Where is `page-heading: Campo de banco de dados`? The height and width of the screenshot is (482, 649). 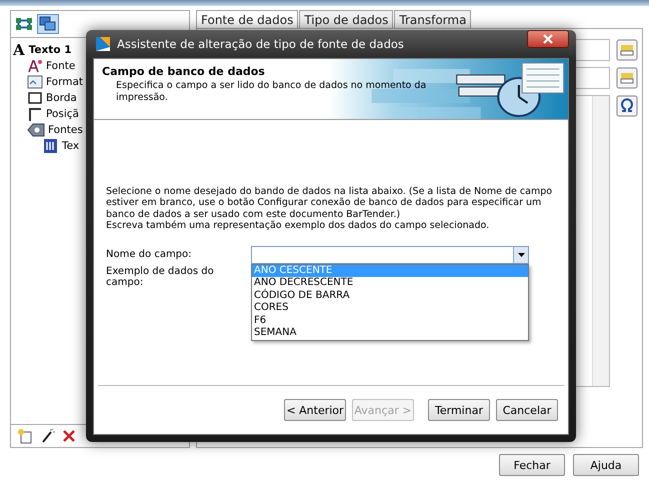
page-heading: Campo de banco de dados is located at coordinates (184, 71).